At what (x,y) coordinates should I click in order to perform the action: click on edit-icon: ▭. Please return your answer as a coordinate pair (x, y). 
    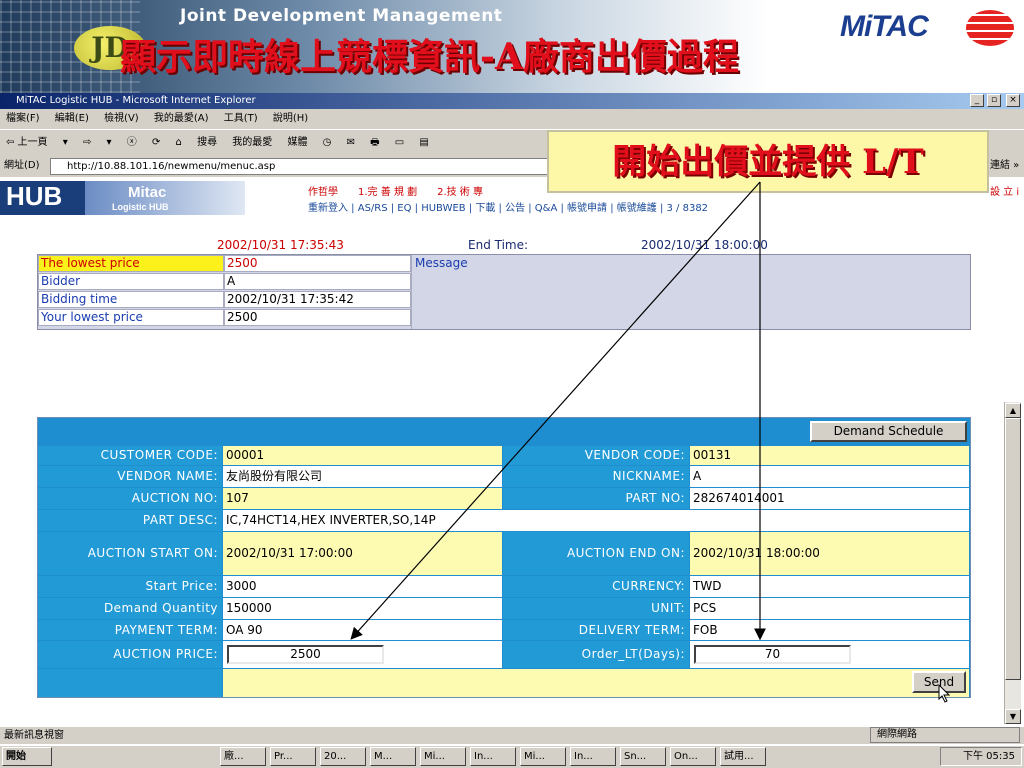
    Looking at the image, I should click on (399, 142).